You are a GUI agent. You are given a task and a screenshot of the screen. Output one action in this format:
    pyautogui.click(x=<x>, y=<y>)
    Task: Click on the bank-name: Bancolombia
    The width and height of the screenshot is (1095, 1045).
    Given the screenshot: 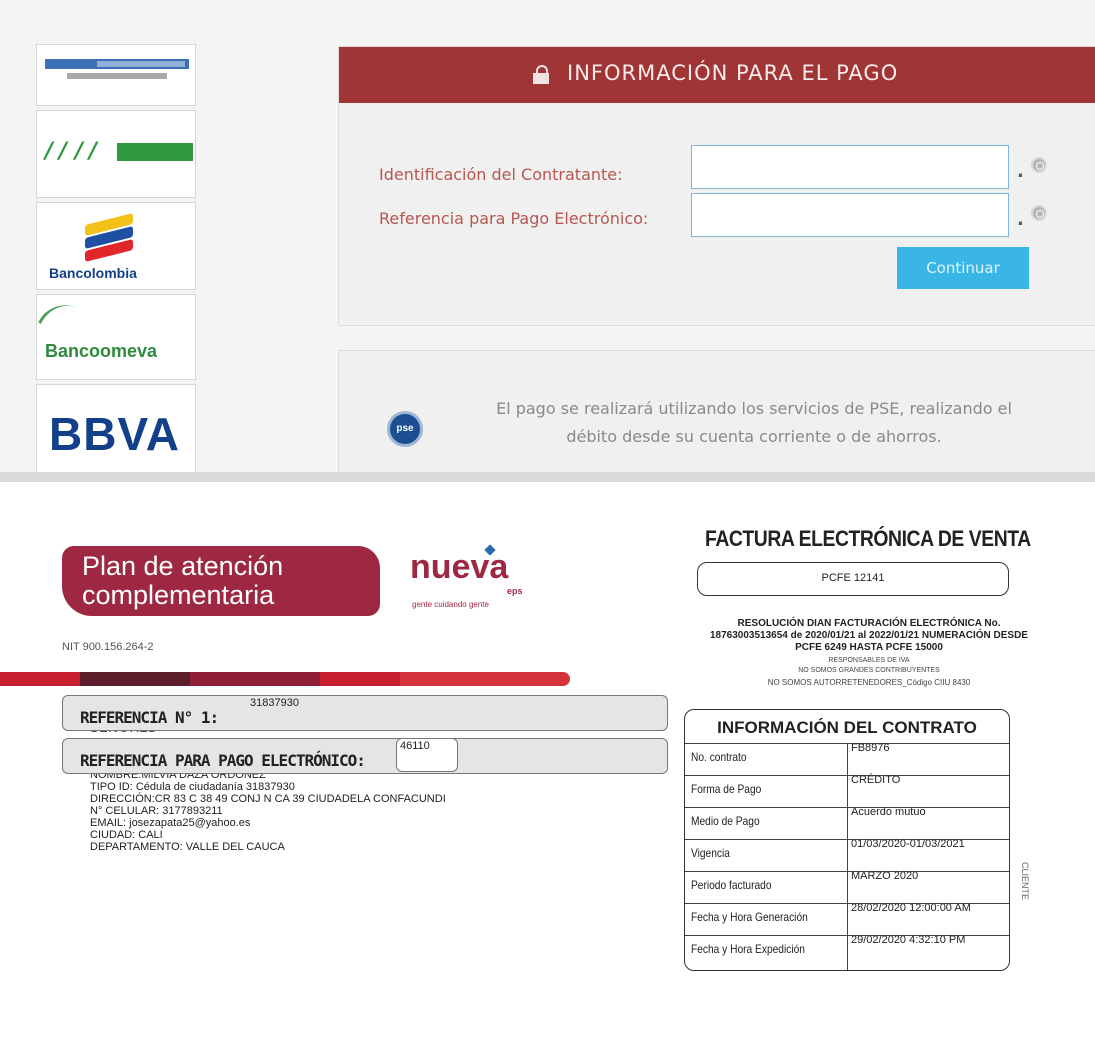 What is the action you would take?
    pyautogui.click(x=93, y=273)
    